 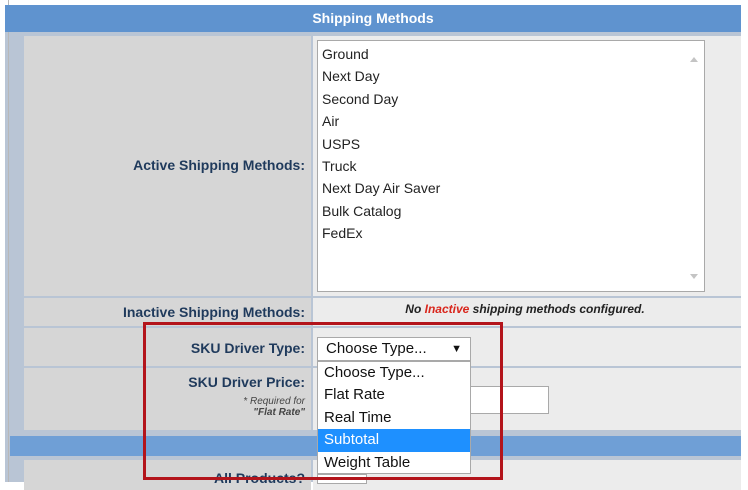 I want to click on shipping-method-option: Air, so click(x=513, y=121).